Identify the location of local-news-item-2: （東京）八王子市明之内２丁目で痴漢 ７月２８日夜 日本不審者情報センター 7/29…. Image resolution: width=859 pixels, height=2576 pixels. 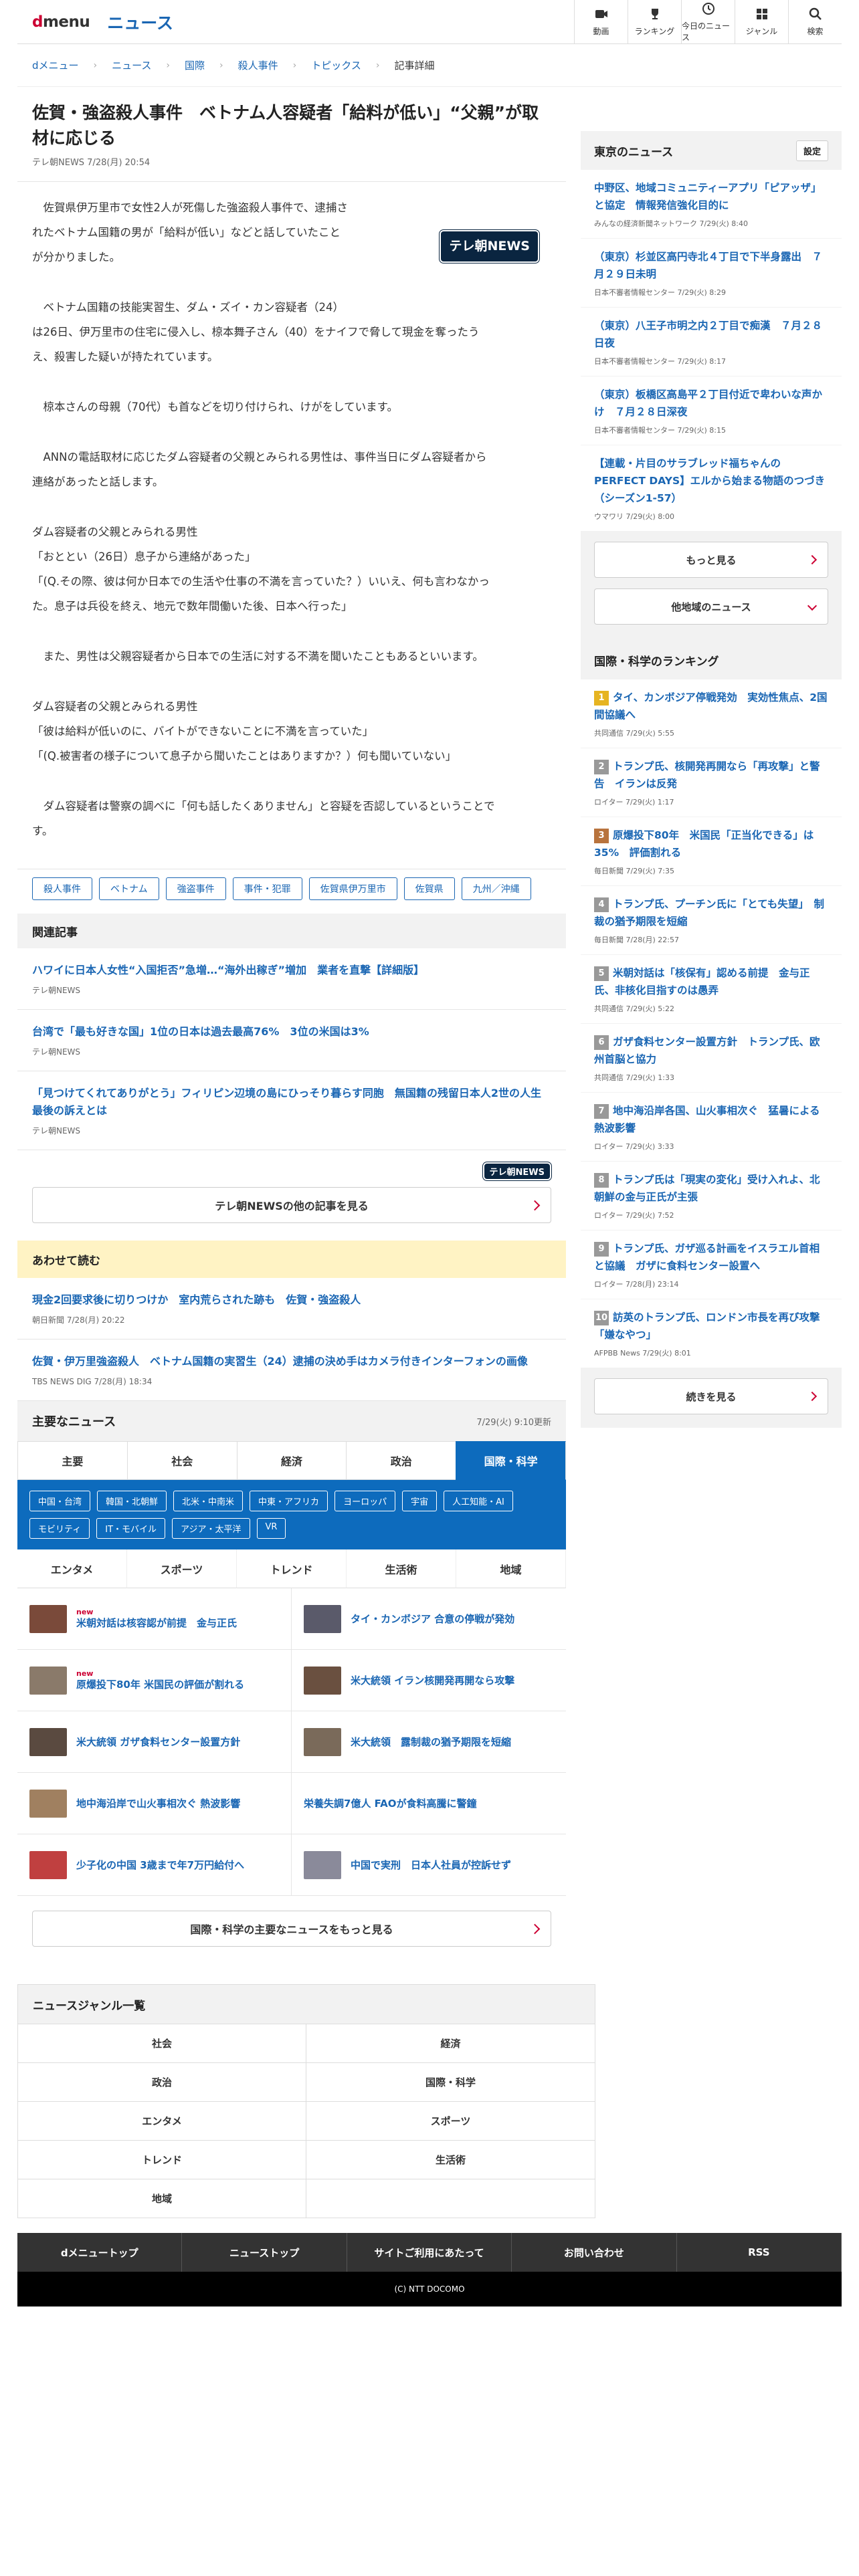
(711, 342).